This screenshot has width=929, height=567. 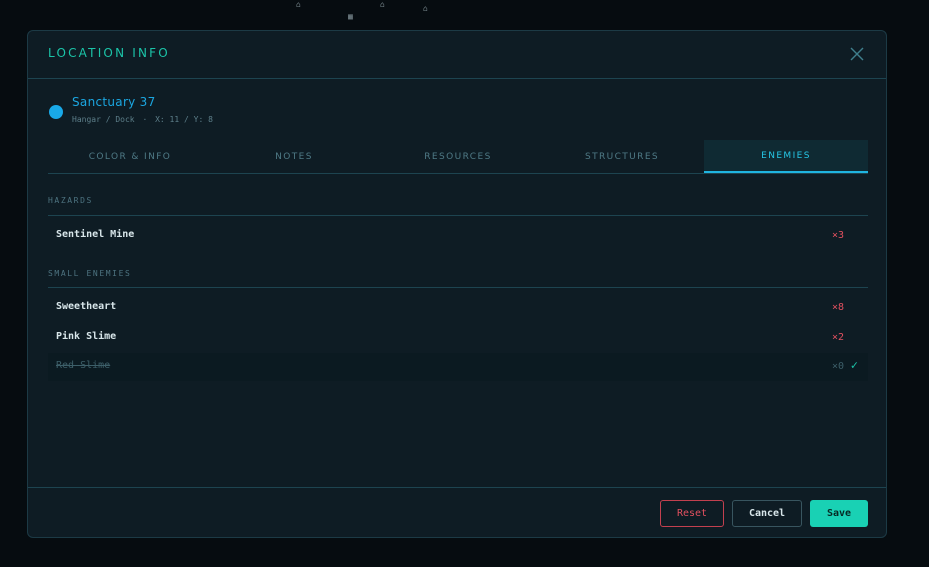 What do you see at coordinates (90, 273) in the screenshot?
I see `section-label-small-enemies: SMALL ENEMIES` at bounding box center [90, 273].